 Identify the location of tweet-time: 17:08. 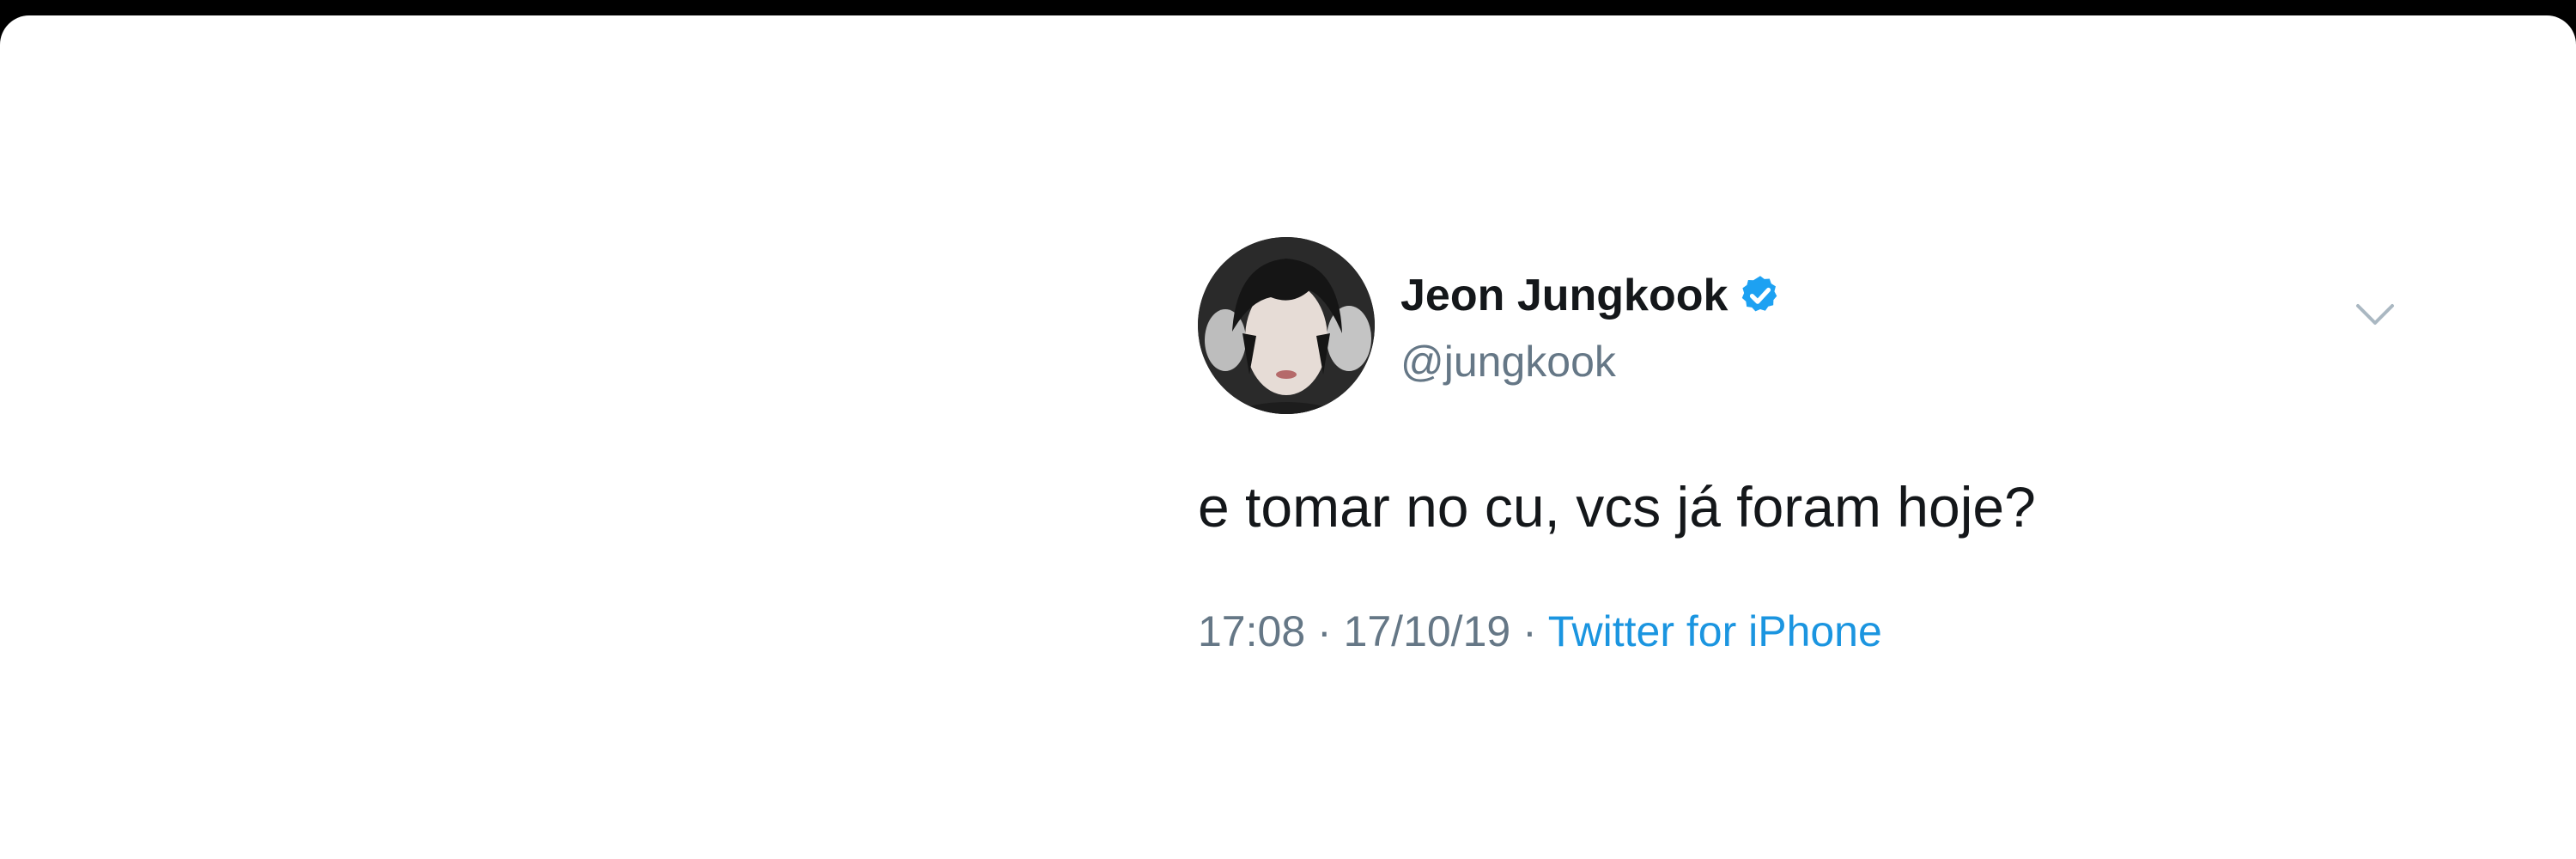
(1251, 631).